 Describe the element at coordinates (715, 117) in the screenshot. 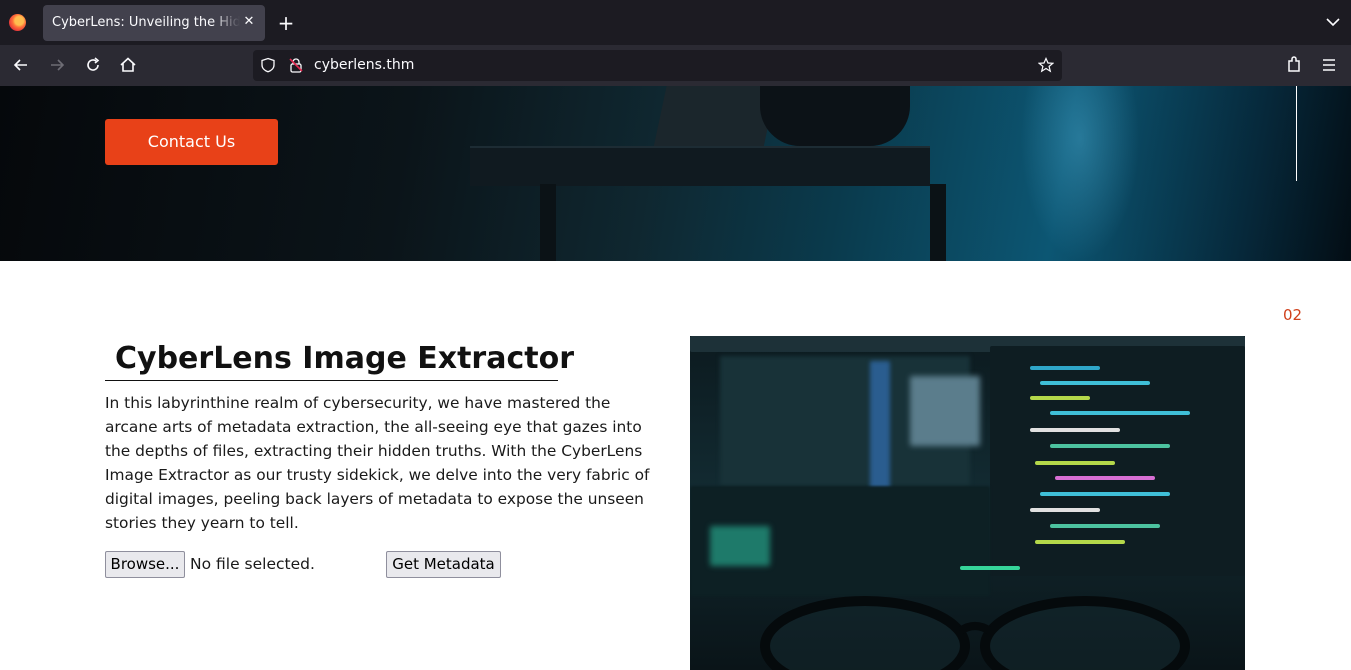

I see `hero-laptop-shape` at that location.